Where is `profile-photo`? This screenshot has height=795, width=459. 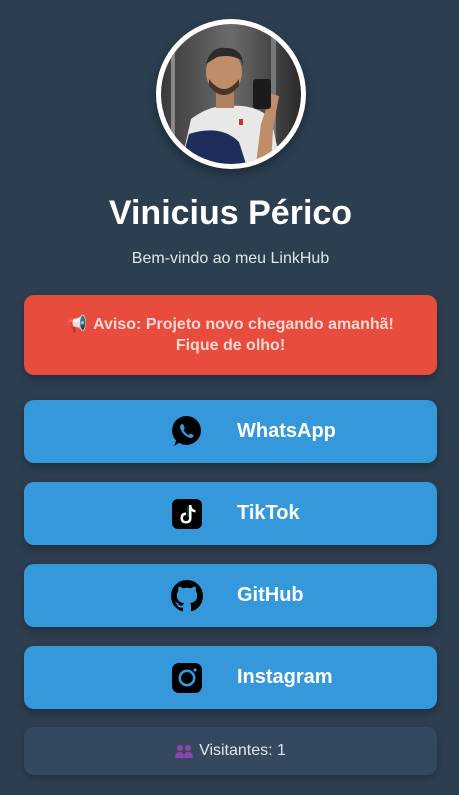
profile-photo is located at coordinates (230, 94).